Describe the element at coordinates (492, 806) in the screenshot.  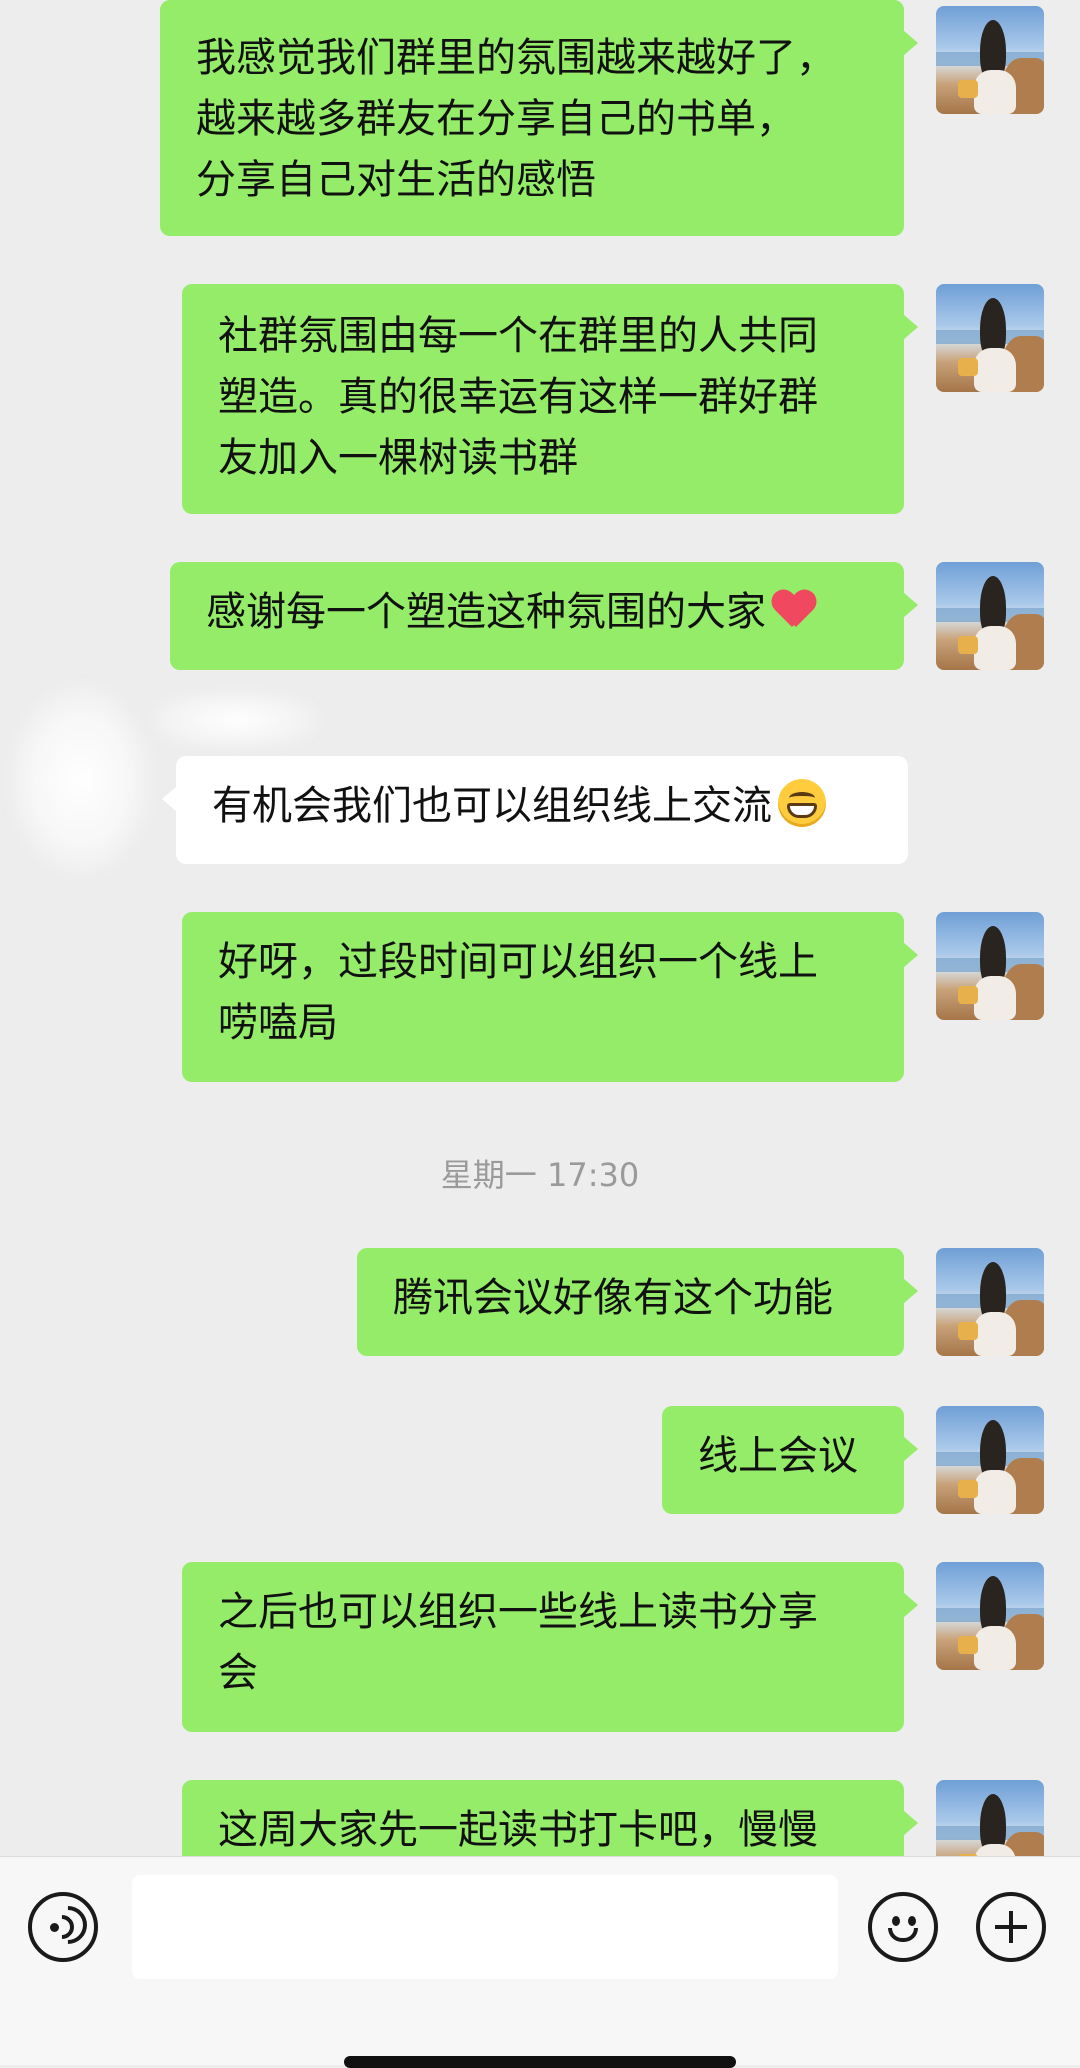
I see `message-text: 有机会我们也可以组织线上交流` at that location.